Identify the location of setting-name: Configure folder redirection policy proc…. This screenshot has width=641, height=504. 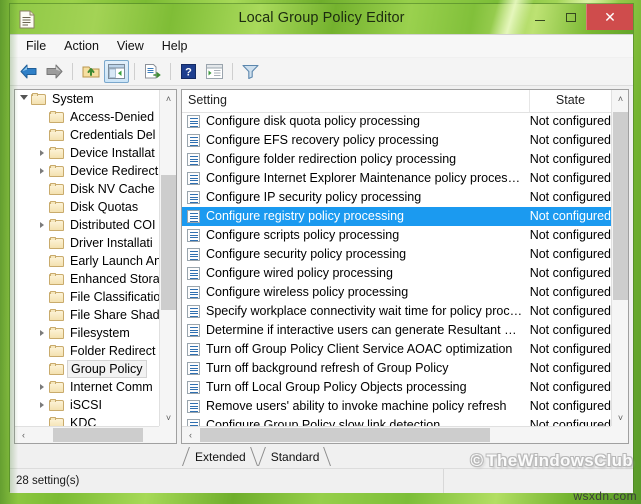
(331, 159).